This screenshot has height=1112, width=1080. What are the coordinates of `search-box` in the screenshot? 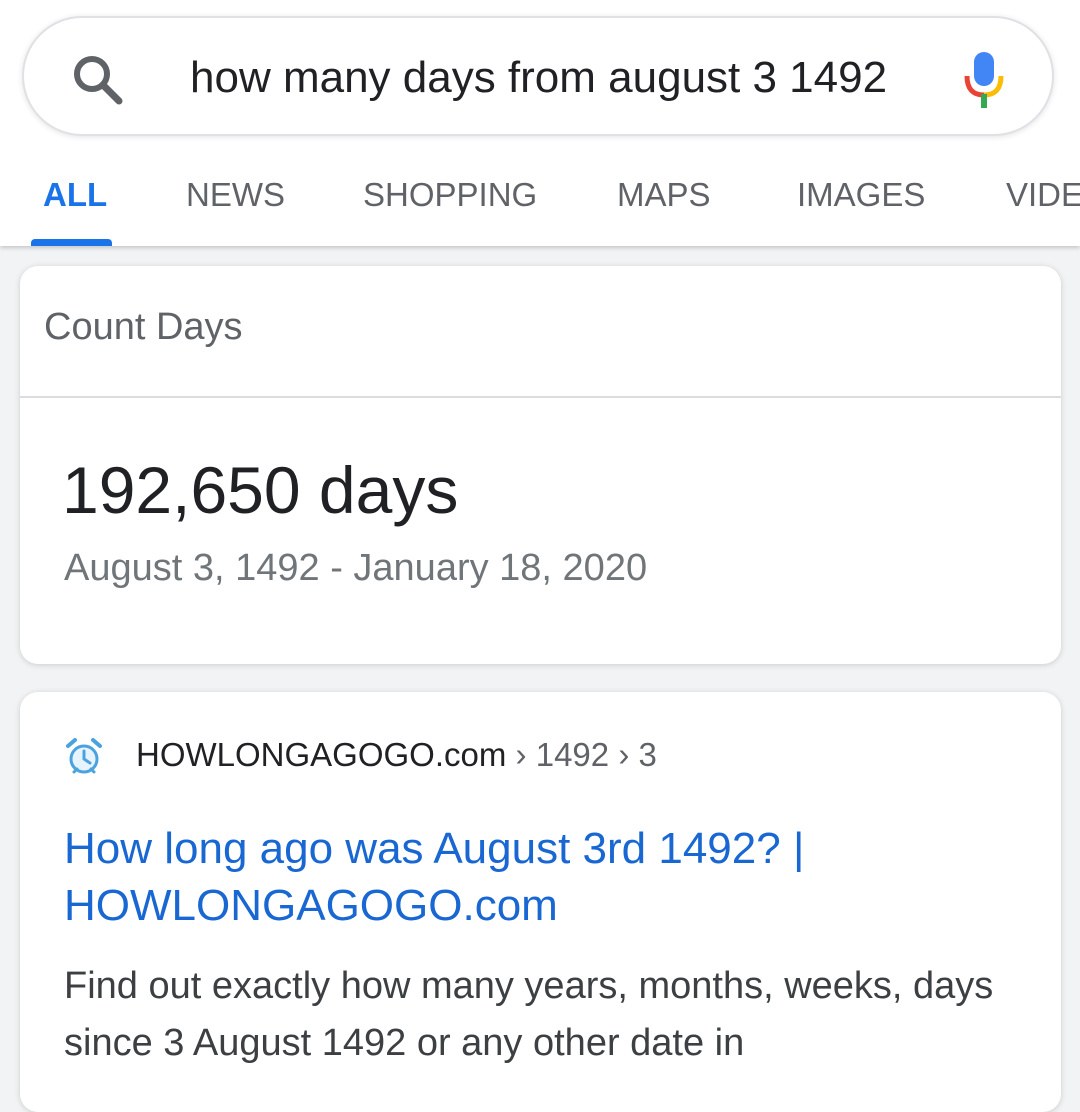 It's located at (538, 76).